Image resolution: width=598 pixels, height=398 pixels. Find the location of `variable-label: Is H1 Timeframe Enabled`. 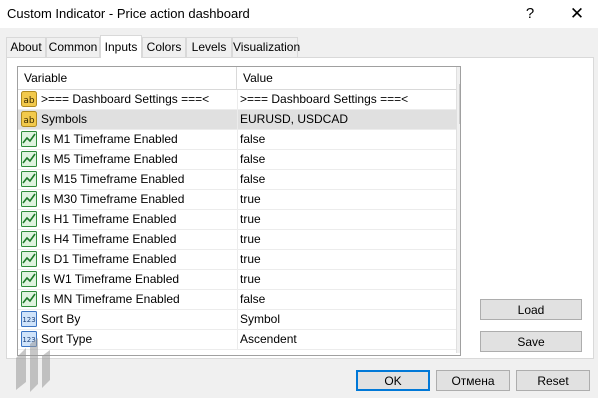

variable-label: Is H1 Timeframe Enabled is located at coordinates (109, 219).